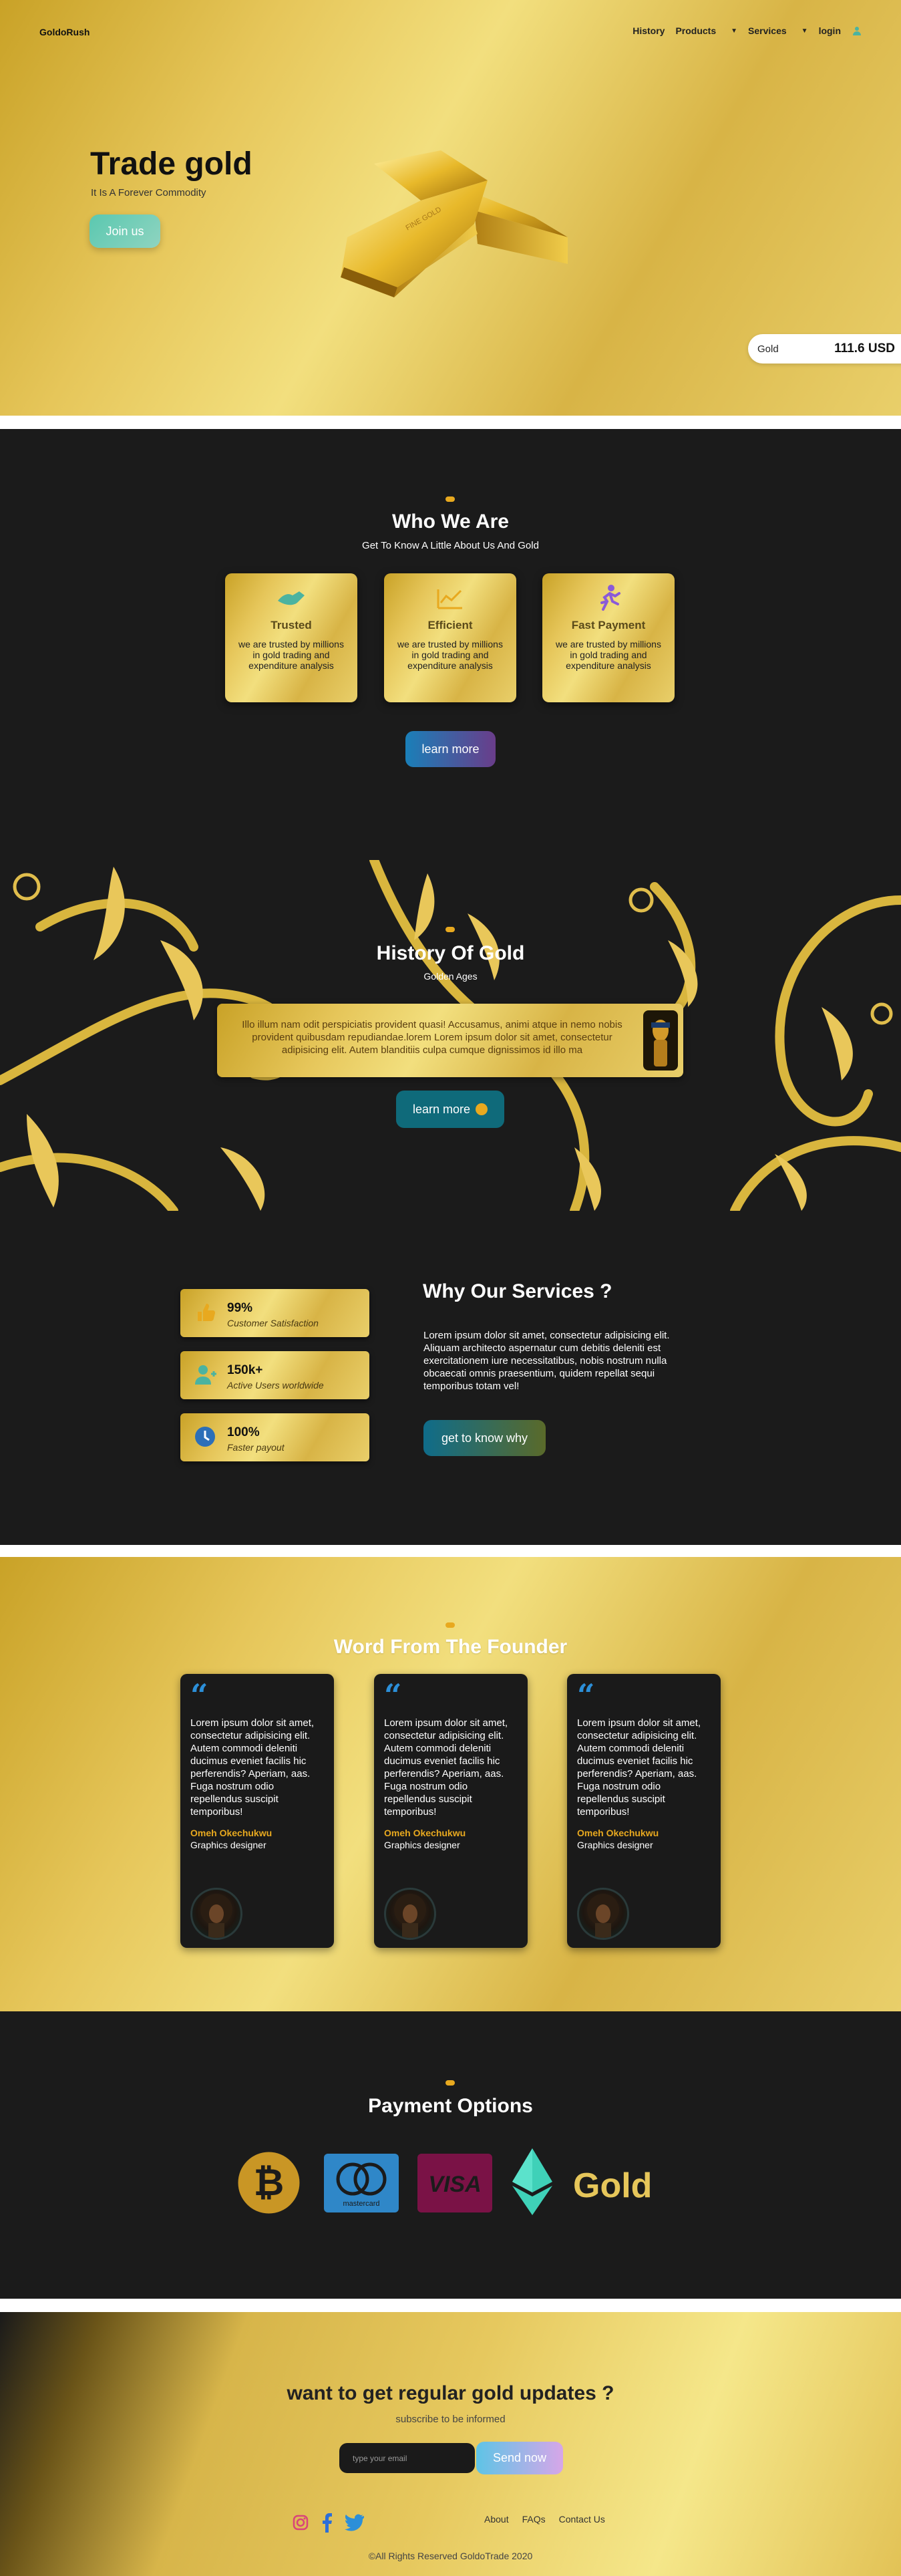 The image size is (901, 2576). Describe the element at coordinates (64, 32) in the screenshot. I see `site-logo: GoldoRush` at that location.